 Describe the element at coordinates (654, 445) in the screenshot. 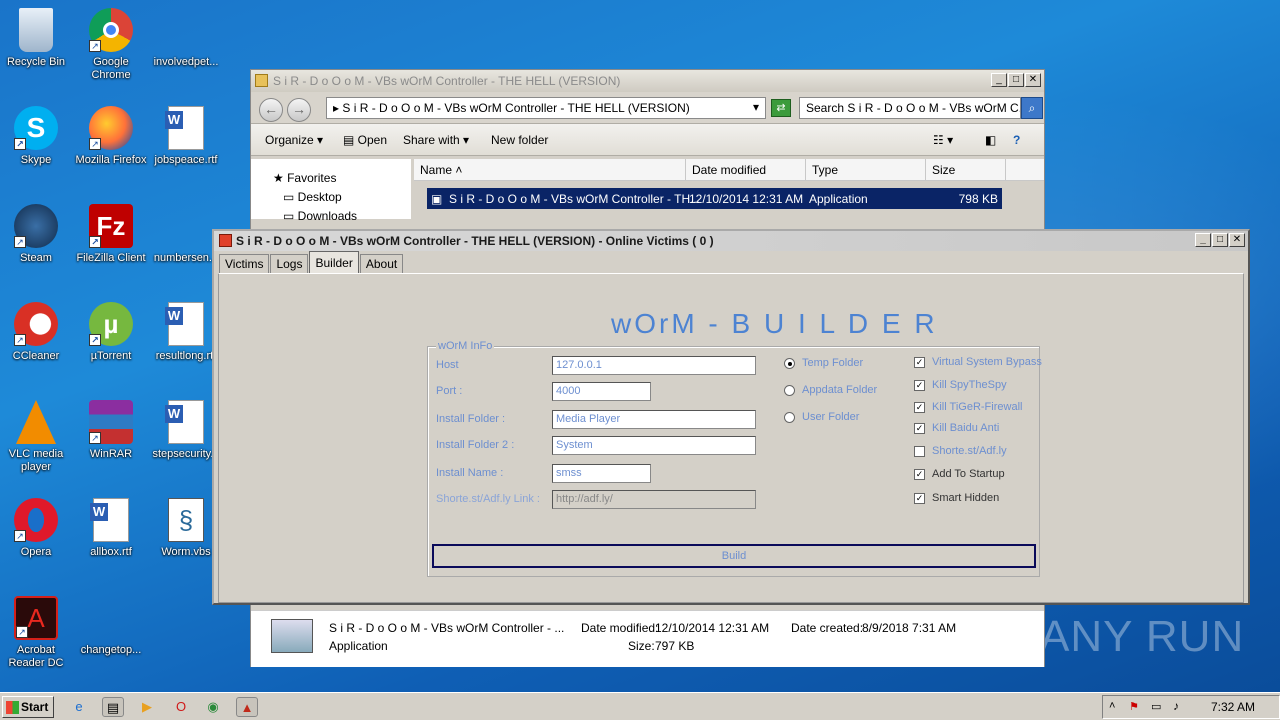

I see `install-folder2-input: System` at that location.